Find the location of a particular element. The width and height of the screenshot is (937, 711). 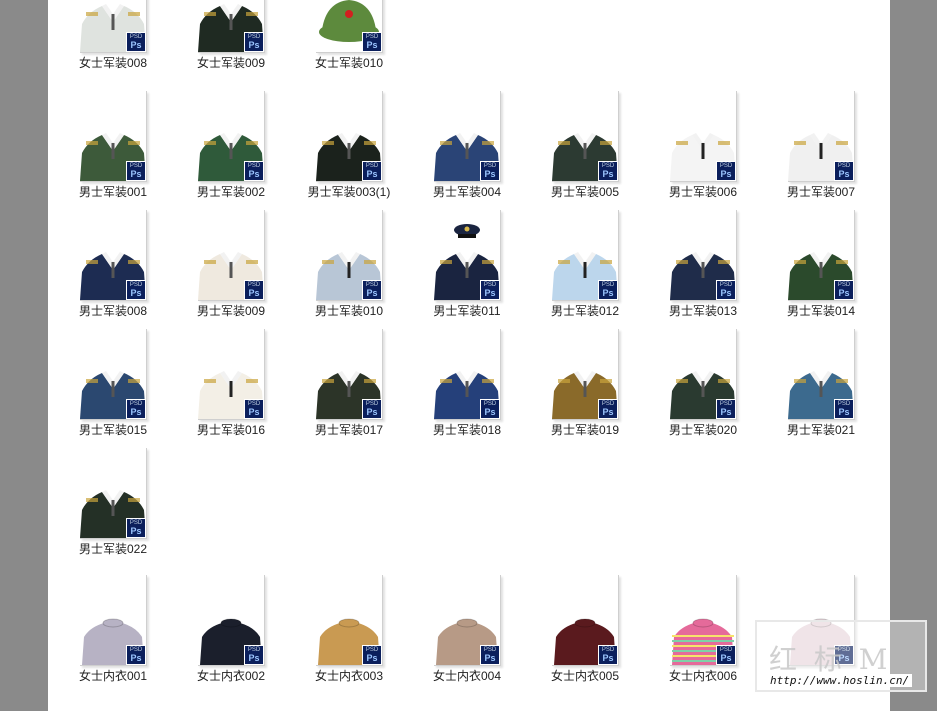

file-item: PSD Ps 男士军装010 is located at coordinates (343, 266).